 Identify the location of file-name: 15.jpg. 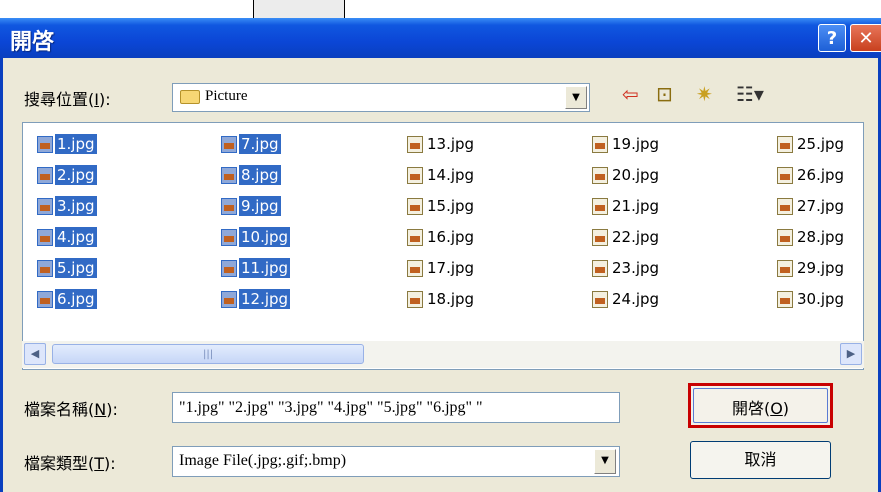
(451, 206).